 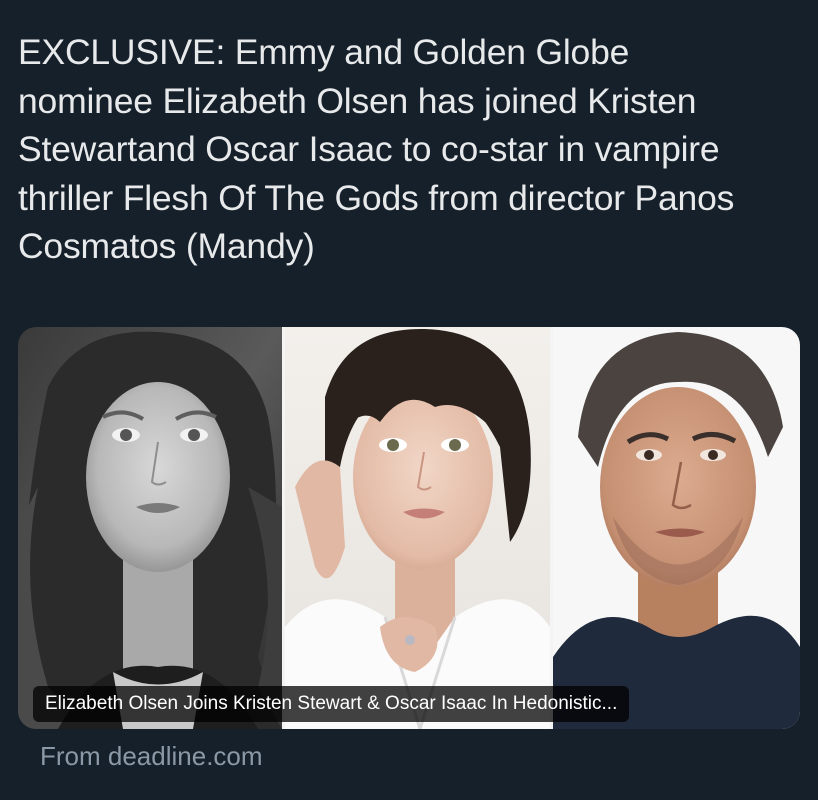 What do you see at coordinates (151, 756) in the screenshot?
I see `link-source: From deadline.com` at bounding box center [151, 756].